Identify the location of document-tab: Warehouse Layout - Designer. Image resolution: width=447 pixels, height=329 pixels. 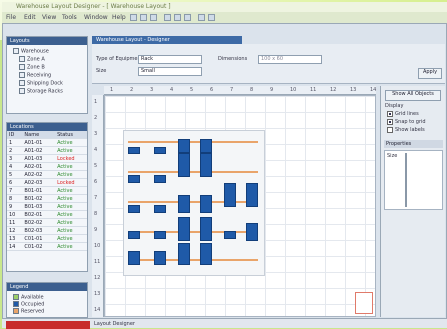
(167, 40).